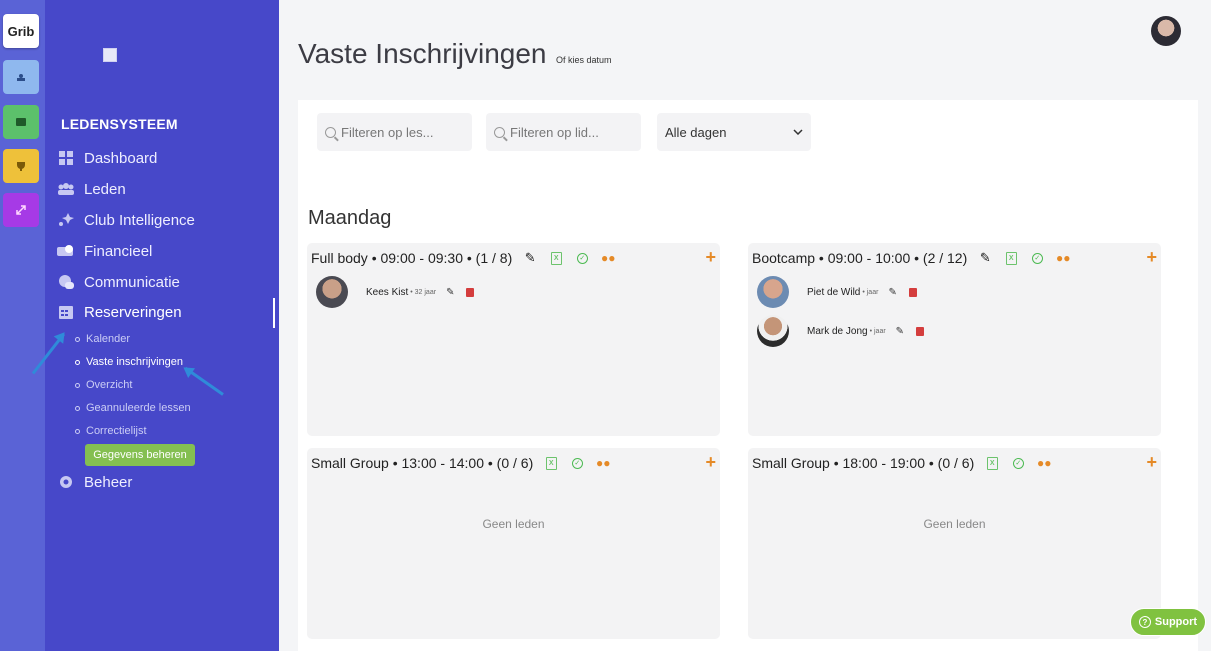 Image resolution: width=1211 pixels, height=651 pixels. I want to click on subitem-label: Correctielijst, so click(116, 431).